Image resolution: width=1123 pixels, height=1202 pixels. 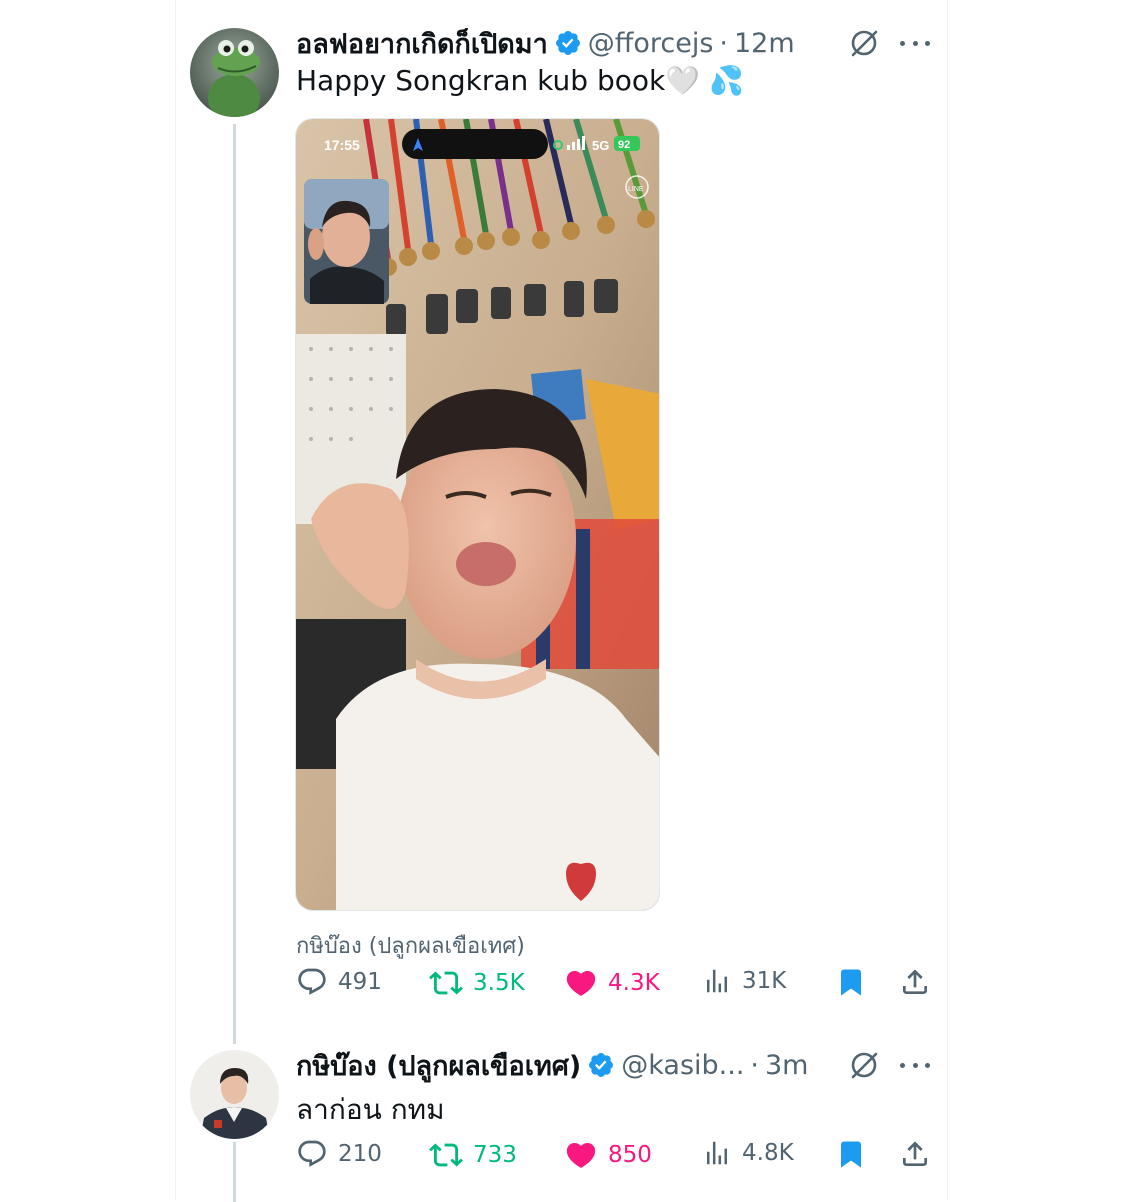 What do you see at coordinates (630, 1155) in the screenshot?
I see `like-count: 850` at bounding box center [630, 1155].